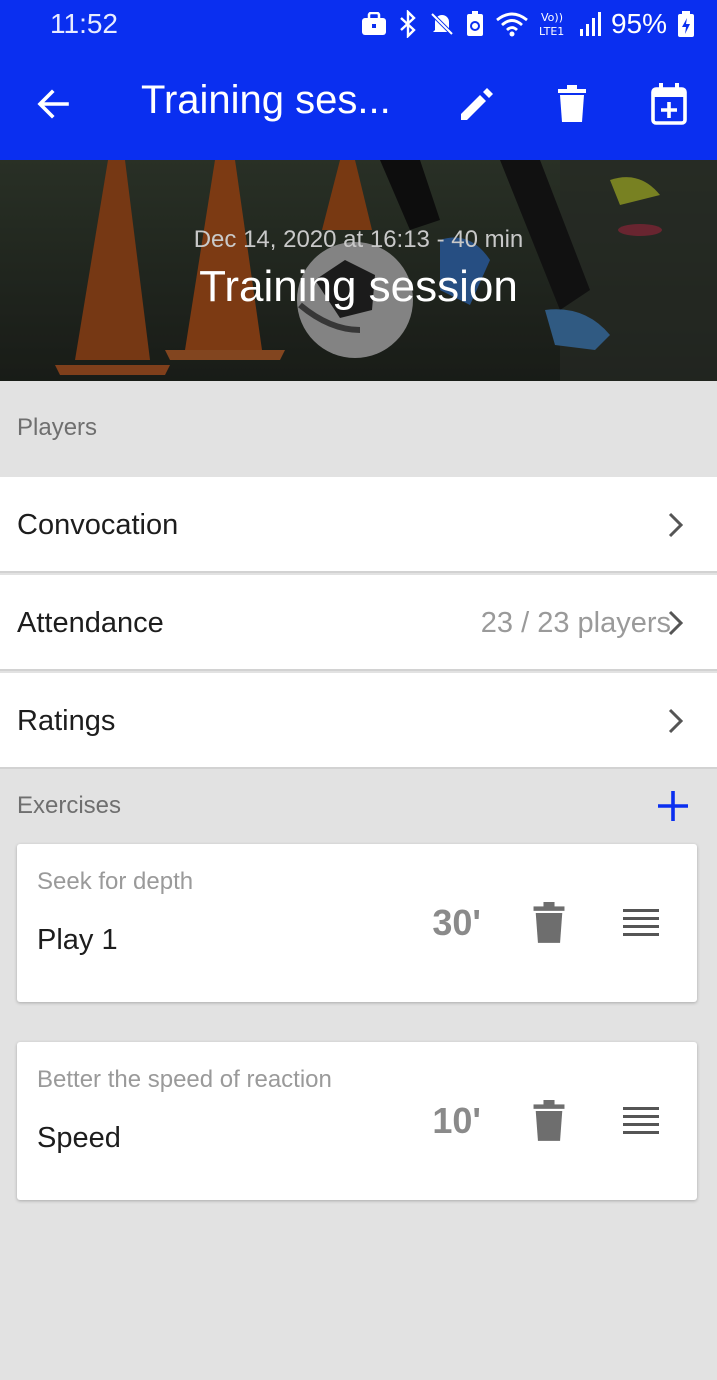 The height and width of the screenshot is (1380, 717). What do you see at coordinates (551, 31) in the screenshot?
I see `svg-text: LTE1` at bounding box center [551, 31].